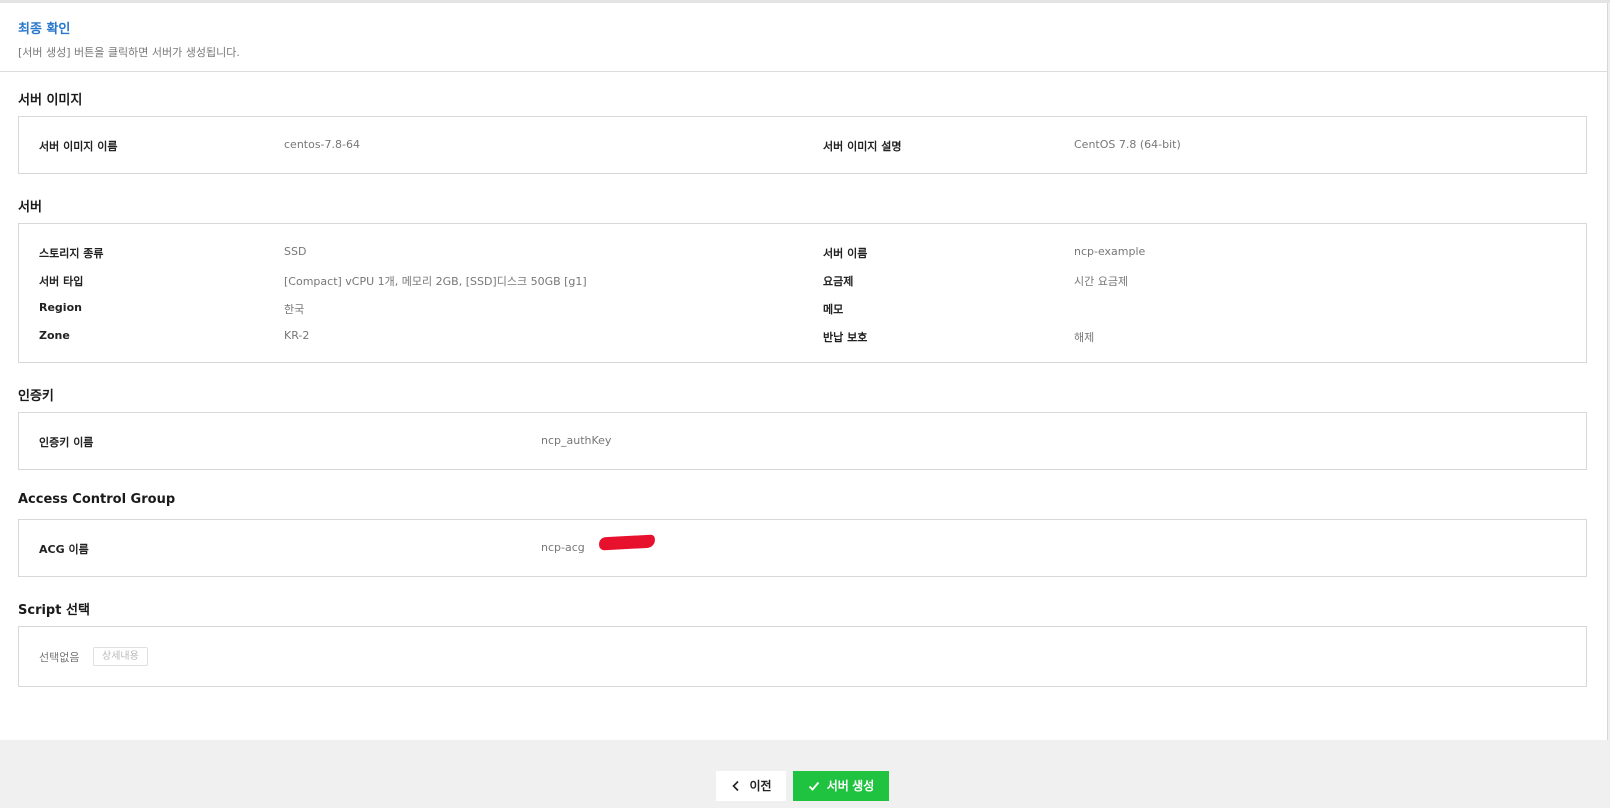 The height and width of the screenshot is (808, 1610). I want to click on server-image-name-value: centos-7.8-64, so click(322, 144).